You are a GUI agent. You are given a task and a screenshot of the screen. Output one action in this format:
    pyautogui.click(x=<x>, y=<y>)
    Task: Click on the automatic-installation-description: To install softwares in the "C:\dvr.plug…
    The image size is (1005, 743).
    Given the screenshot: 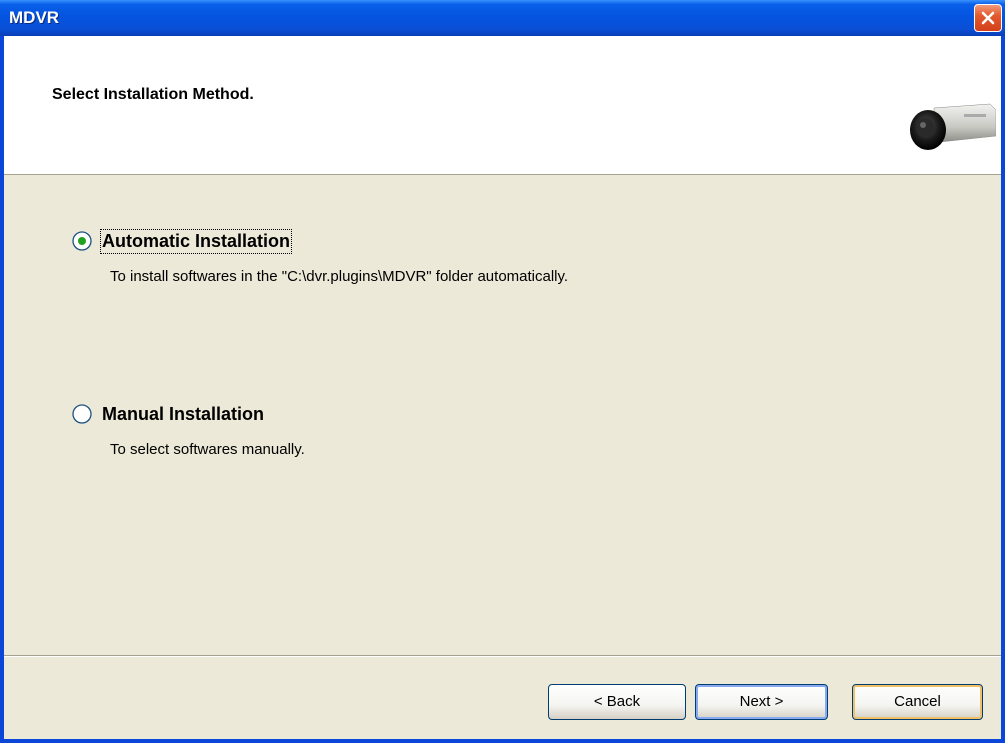 What is the action you would take?
    pyautogui.click(x=339, y=276)
    